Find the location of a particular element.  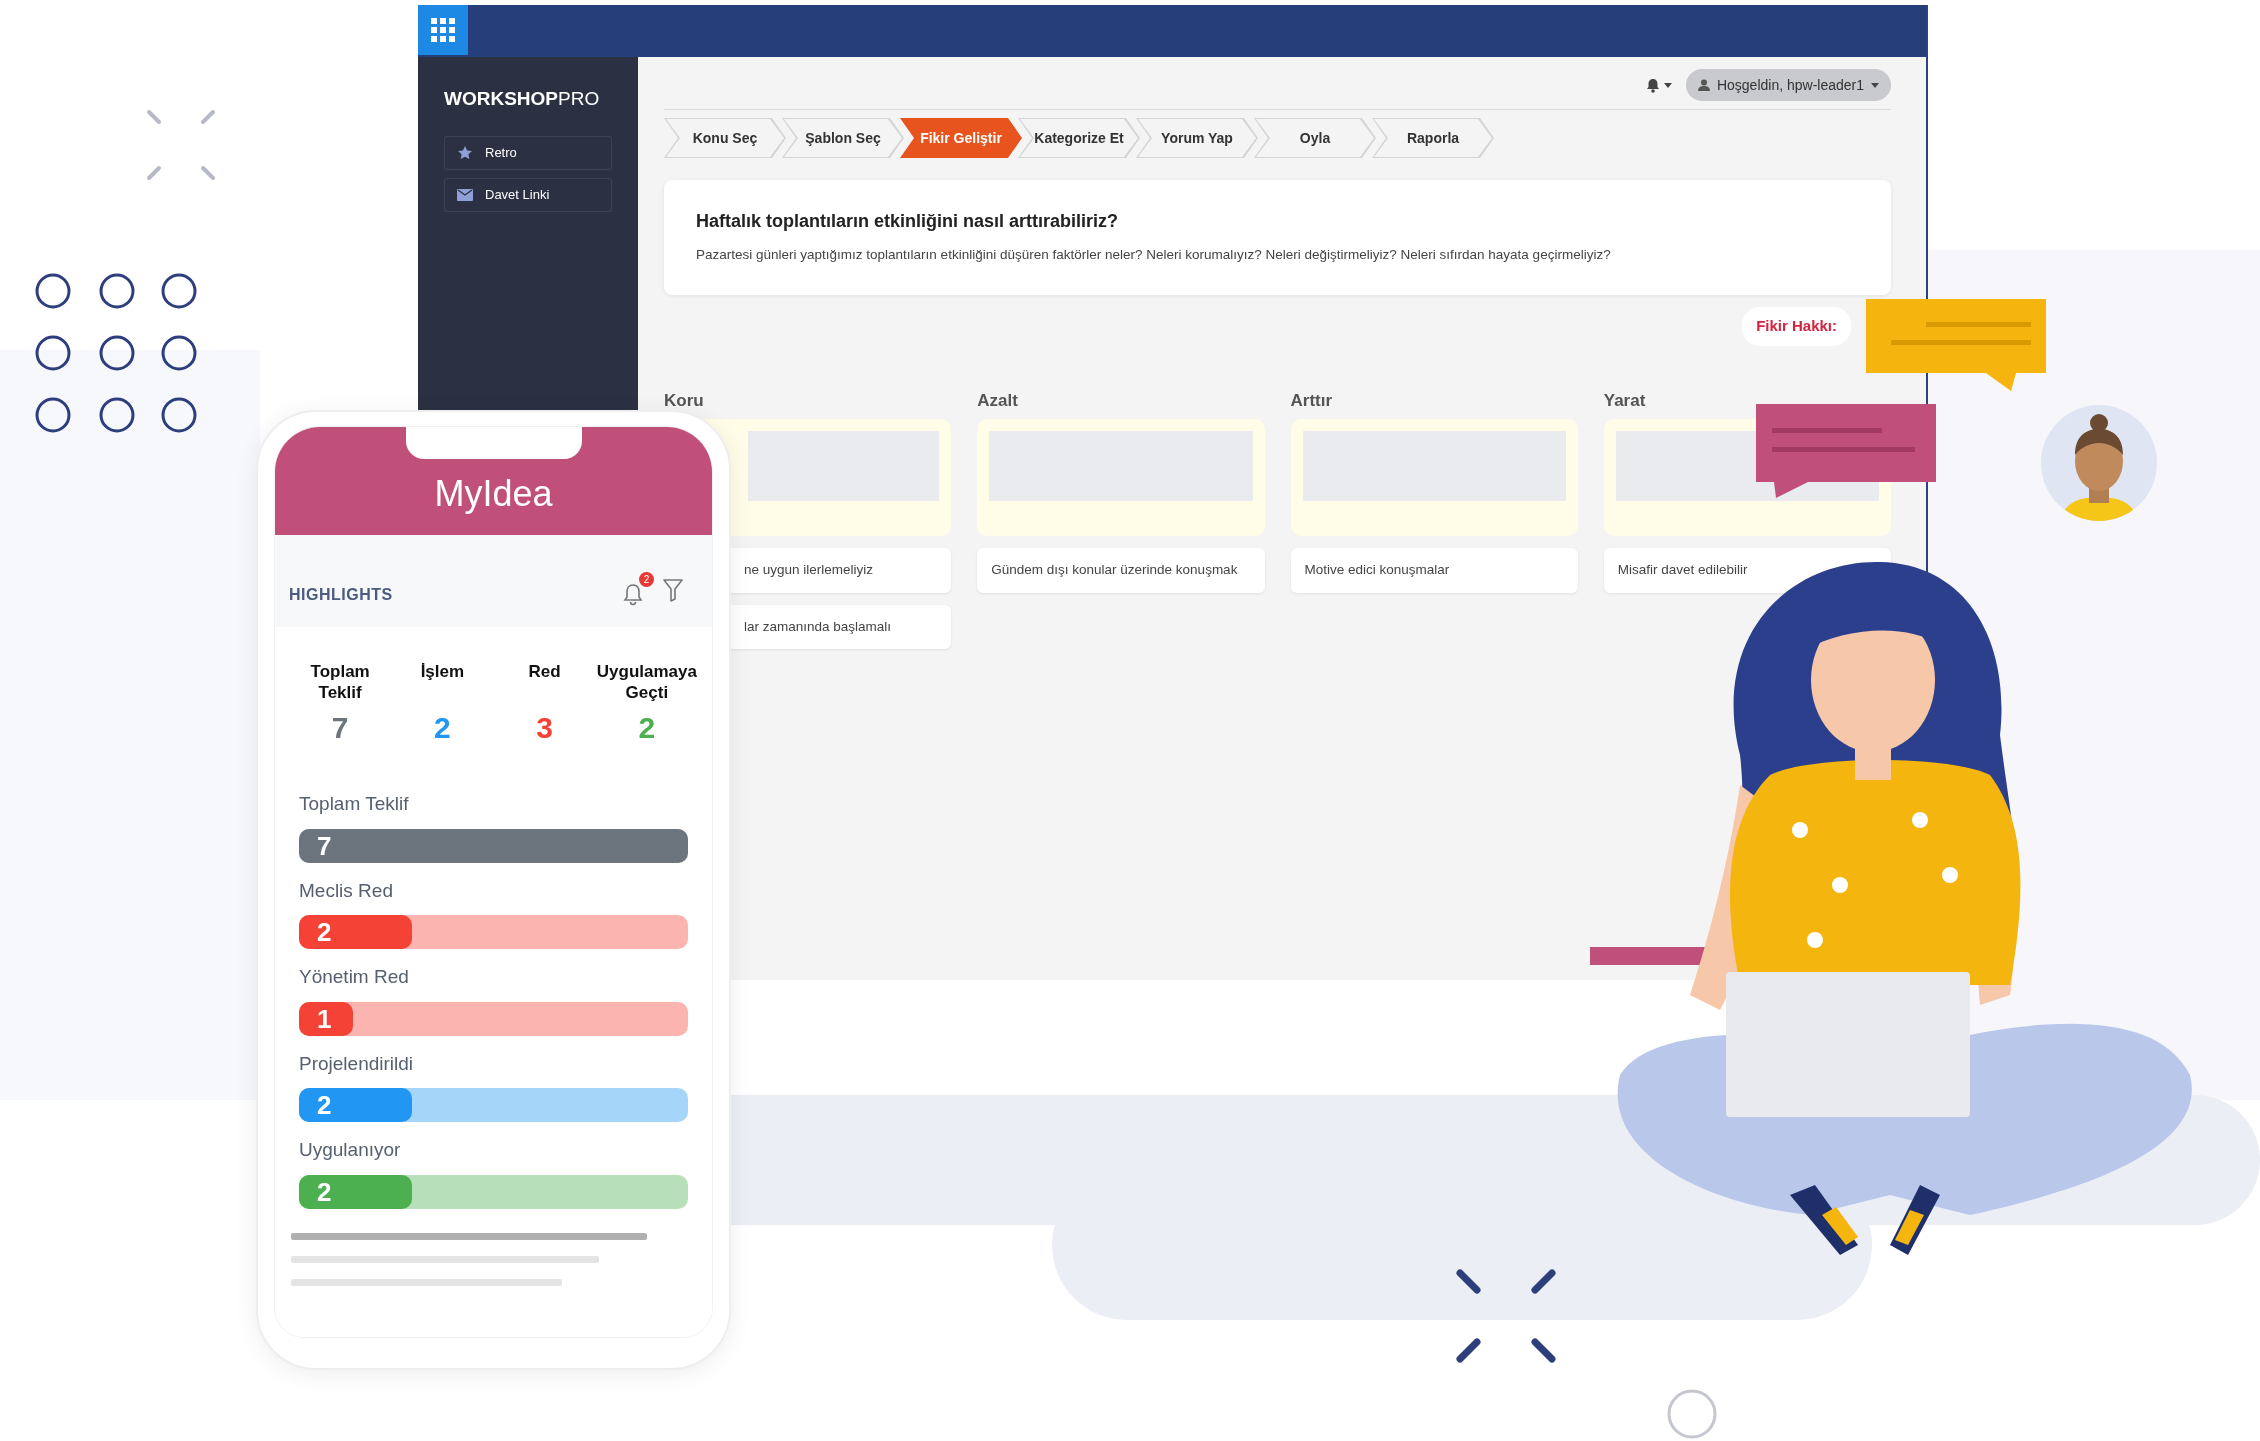

progress-fill: 7 is located at coordinates (493, 845).